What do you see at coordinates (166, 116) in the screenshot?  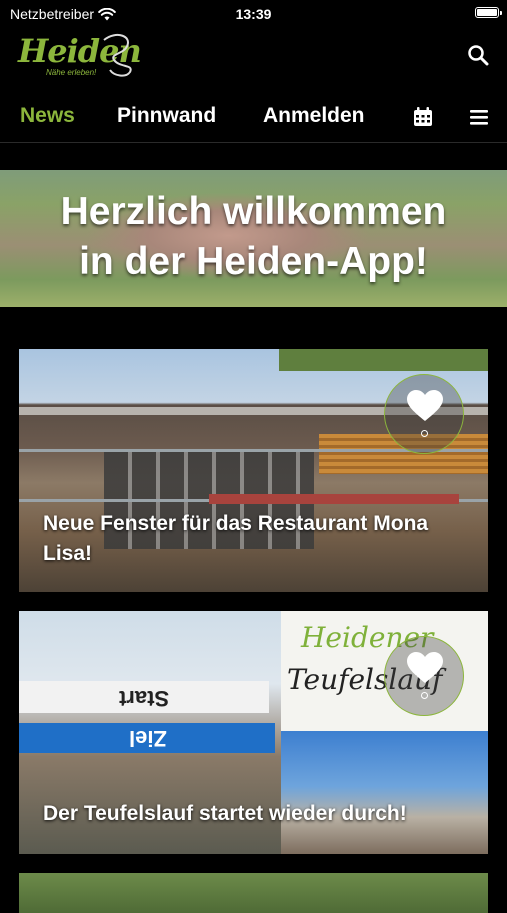 I see `tab-pinnwand: Pinnwand` at bounding box center [166, 116].